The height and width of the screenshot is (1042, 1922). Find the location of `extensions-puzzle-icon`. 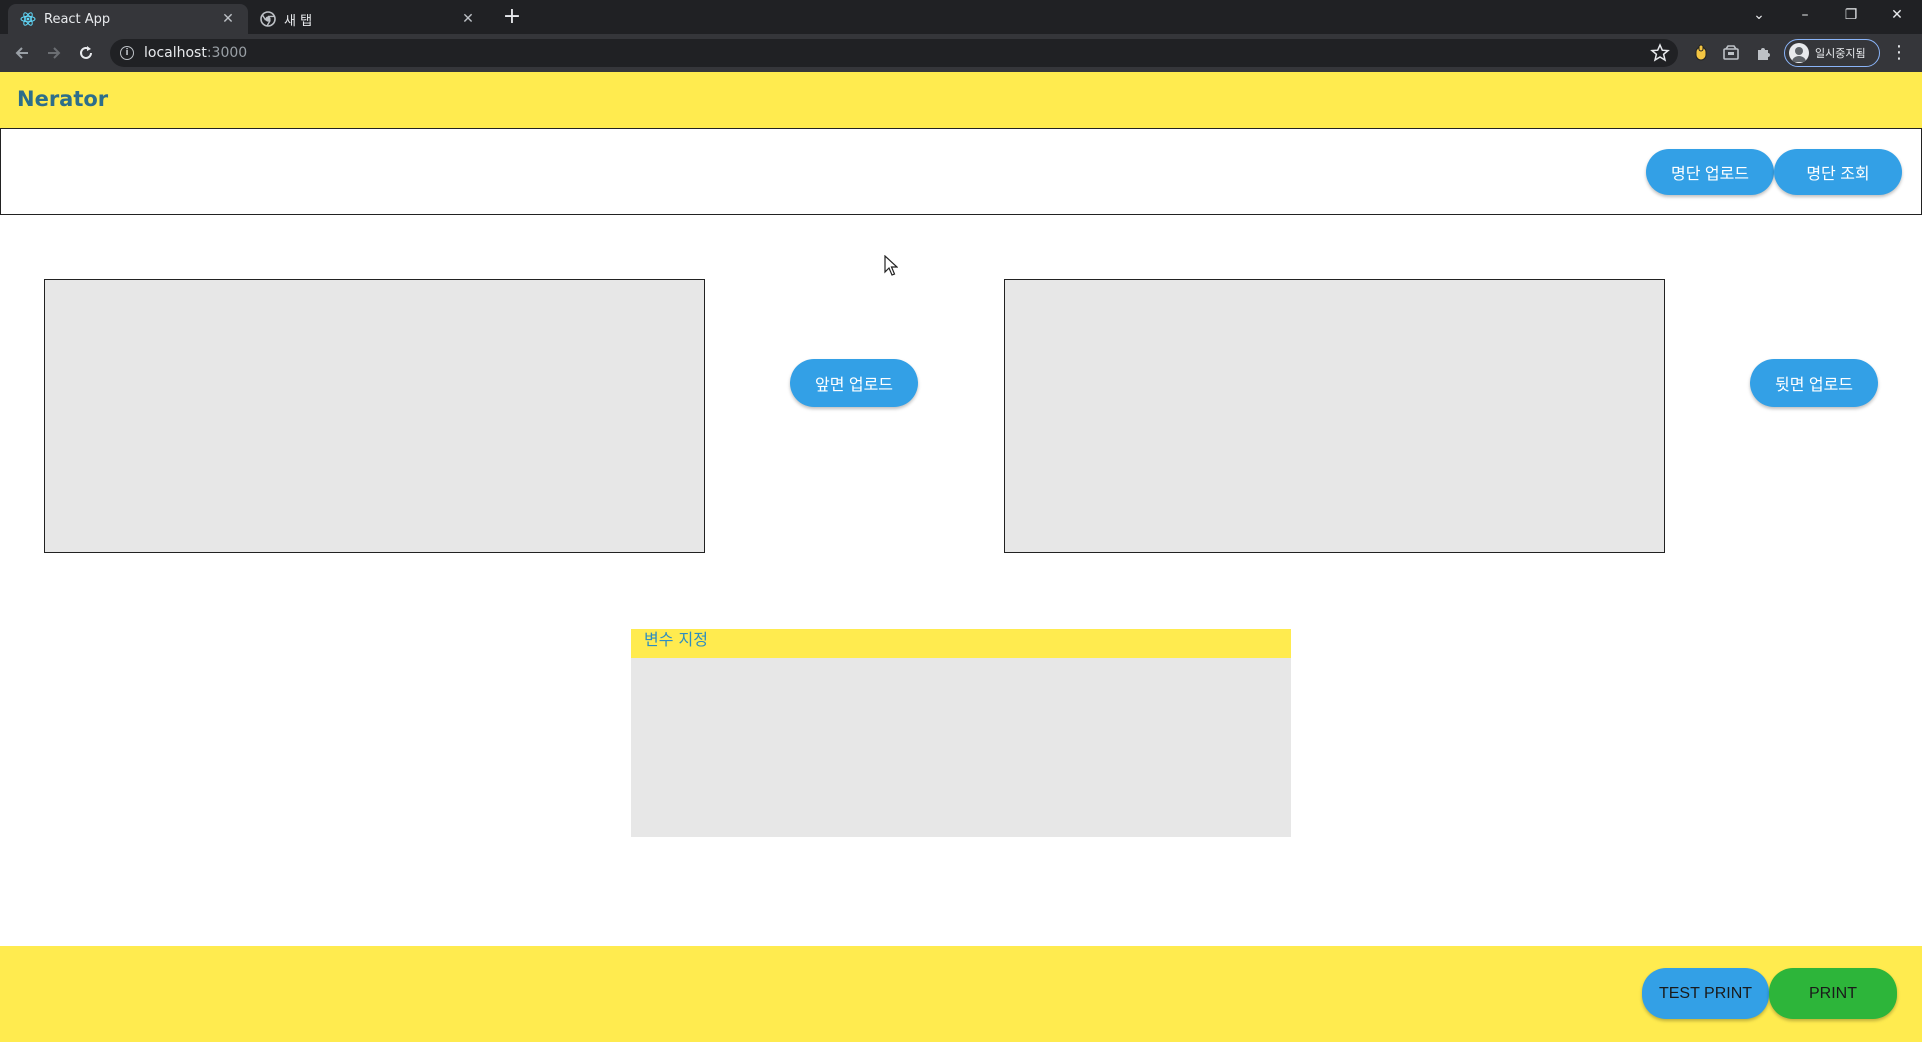

extensions-puzzle-icon is located at coordinates (1764, 53).